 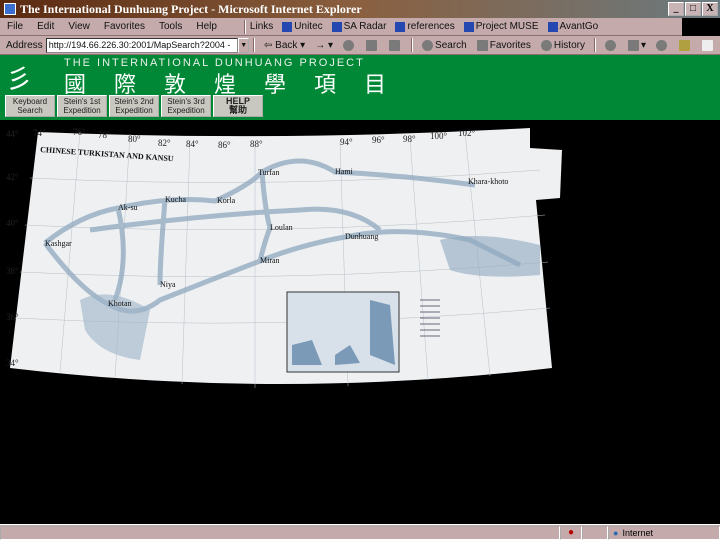 I want to click on keyboard-search-button: Keyboard Search, so click(x=30, y=106).